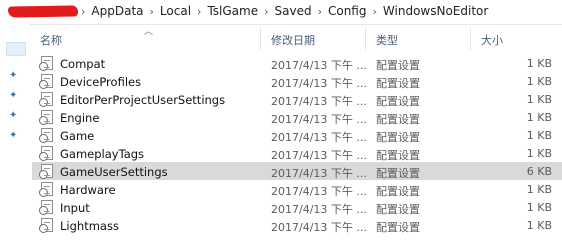 This screenshot has width=562, height=244. What do you see at coordinates (75, 208) in the screenshot?
I see `file-name: Input` at bounding box center [75, 208].